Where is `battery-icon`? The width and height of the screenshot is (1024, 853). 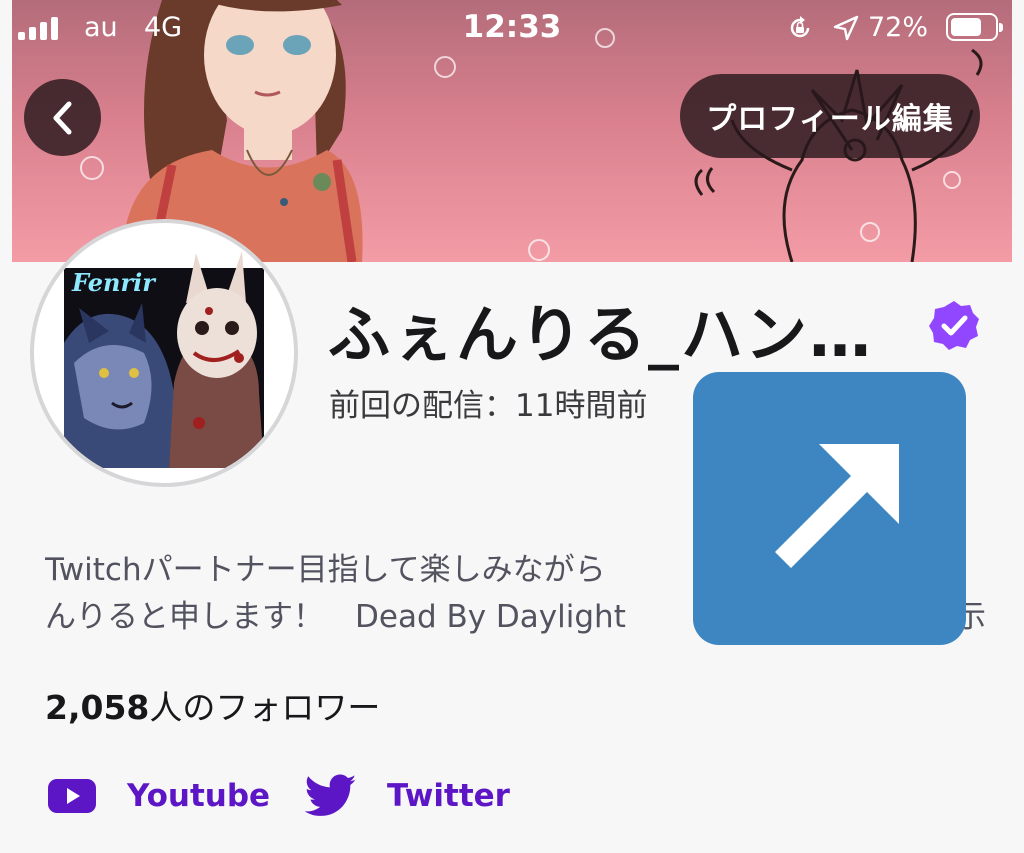 battery-icon is located at coordinates (974, 27).